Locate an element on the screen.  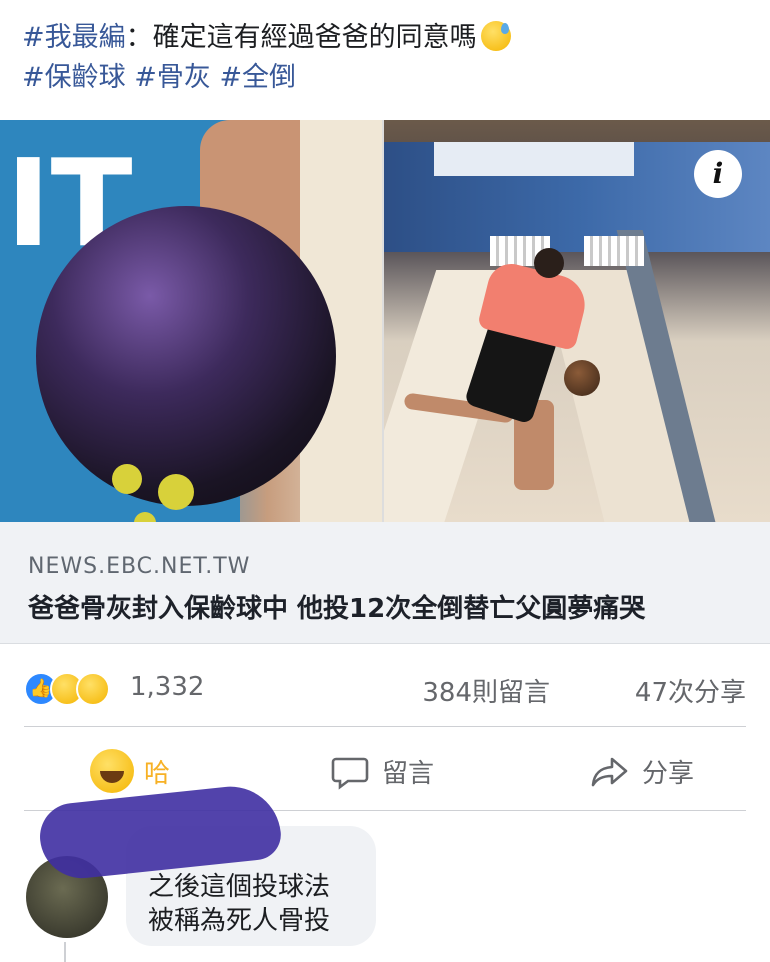
haha-label: 哈 is located at coordinates (157, 773).